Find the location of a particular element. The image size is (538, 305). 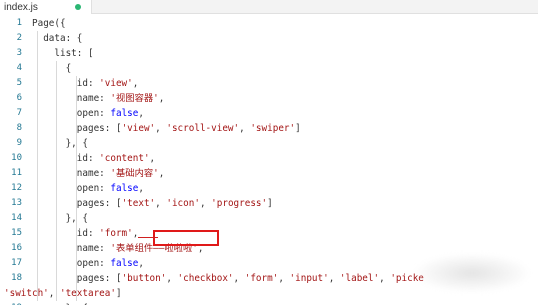

code-line: 1 Page({ is located at coordinates (269, 23).